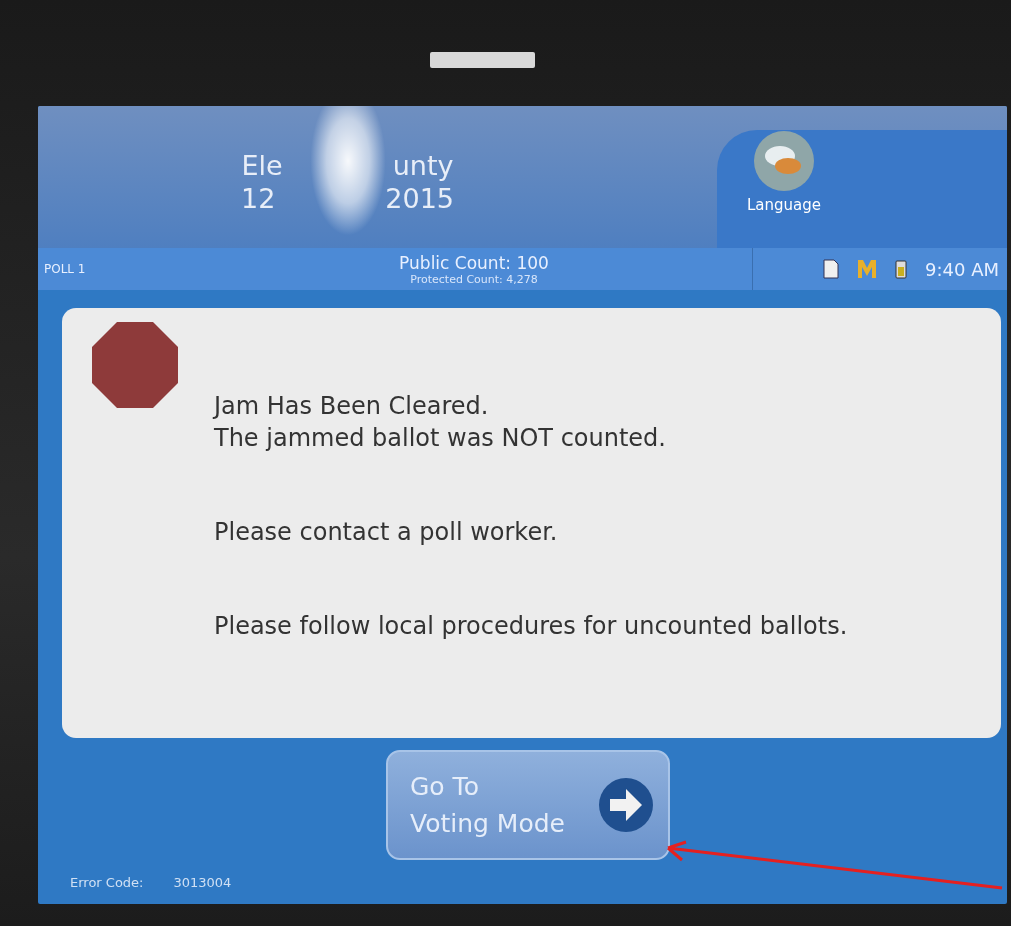  What do you see at coordinates (784, 161) in the screenshot?
I see `speech-bubbles-icon` at bounding box center [784, 161].